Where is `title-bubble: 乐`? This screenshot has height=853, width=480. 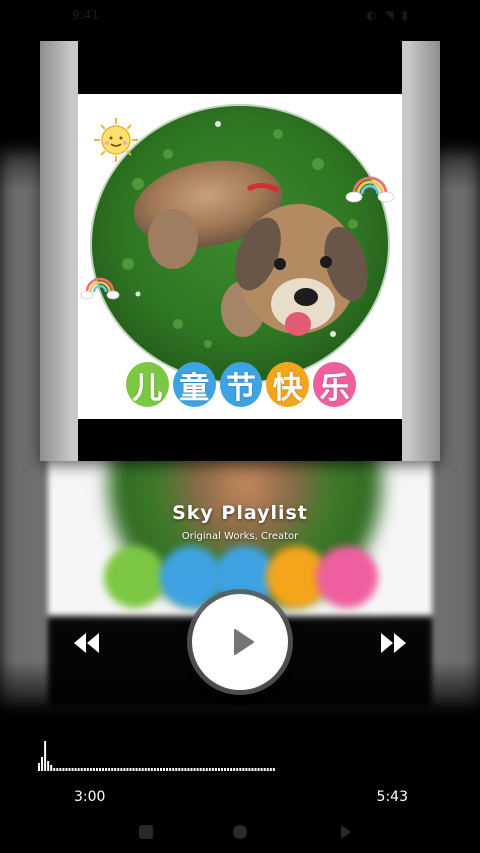 title-bubble: 乐 is located at coordinates (334, 384).